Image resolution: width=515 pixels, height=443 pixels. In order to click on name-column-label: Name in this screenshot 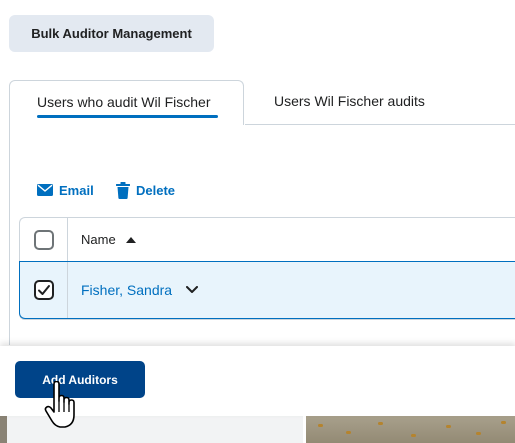, I will do `click(98, 239)`.